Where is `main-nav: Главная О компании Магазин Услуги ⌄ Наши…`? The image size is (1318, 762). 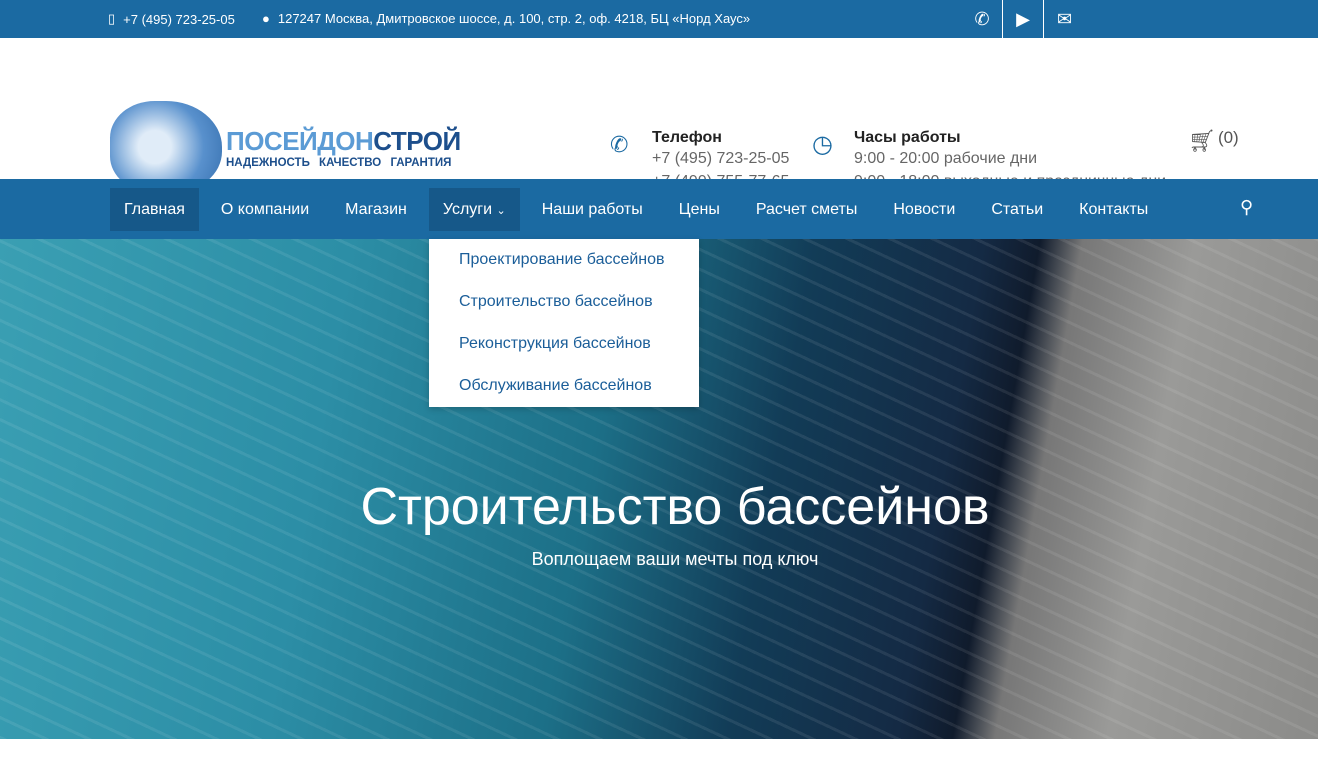
main-nav: Главная О компании Магазин Услуги ⌄ Наши… is located at coordinates (659, 209).